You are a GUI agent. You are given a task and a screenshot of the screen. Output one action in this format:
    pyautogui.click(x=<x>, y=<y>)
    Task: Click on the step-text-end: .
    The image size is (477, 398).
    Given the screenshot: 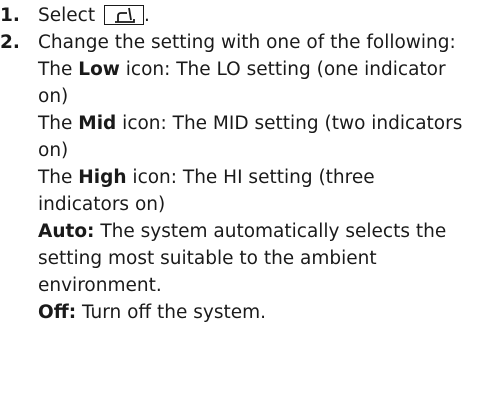 What is the action you would take?
    pyautogui.click(x=146, y=15)
    